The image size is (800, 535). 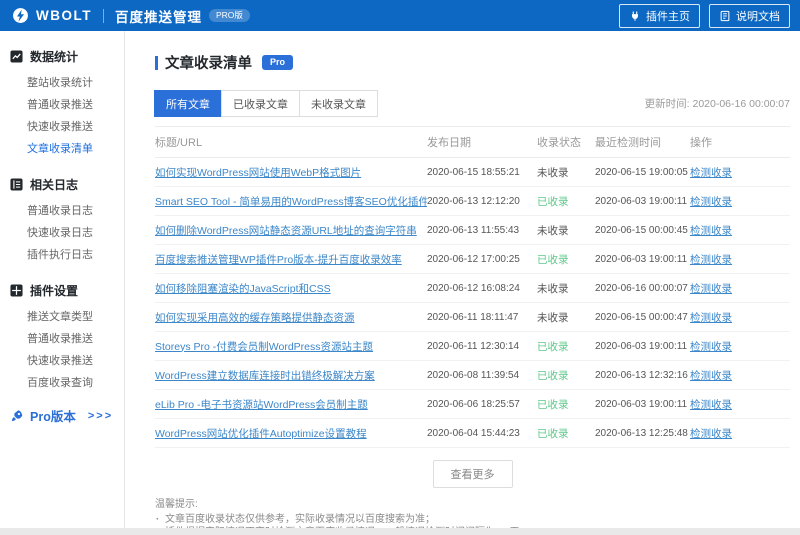 I want to click on load-more-wrap: 查看更多, so click(x=472, y=474).